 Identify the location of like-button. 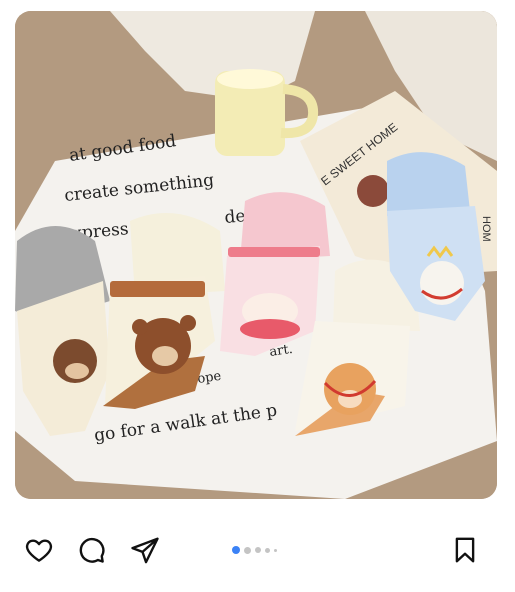
(39, 550).